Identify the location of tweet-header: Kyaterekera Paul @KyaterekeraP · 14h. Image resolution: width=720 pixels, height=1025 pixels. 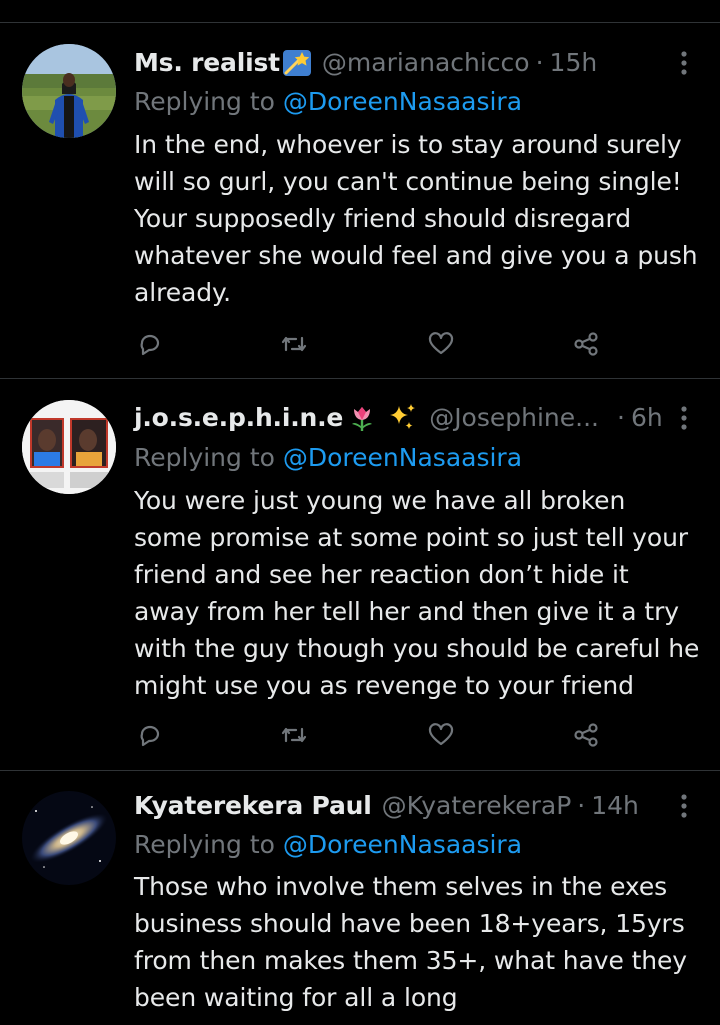
(417, 806).